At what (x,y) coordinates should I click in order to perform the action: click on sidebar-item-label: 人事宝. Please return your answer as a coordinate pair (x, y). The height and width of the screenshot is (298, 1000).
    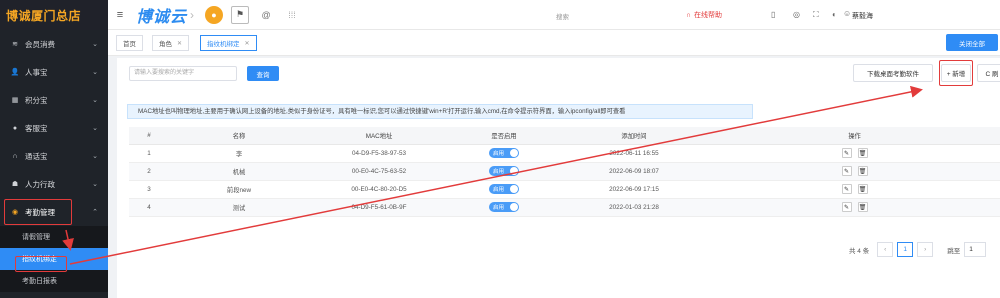
    Looking at the image, I should click on (36, 72).